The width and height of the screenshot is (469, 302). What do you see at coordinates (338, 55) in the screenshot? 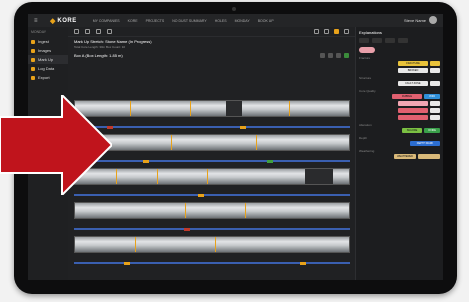
I see `crop-icon` at bounding box center [338, 55].